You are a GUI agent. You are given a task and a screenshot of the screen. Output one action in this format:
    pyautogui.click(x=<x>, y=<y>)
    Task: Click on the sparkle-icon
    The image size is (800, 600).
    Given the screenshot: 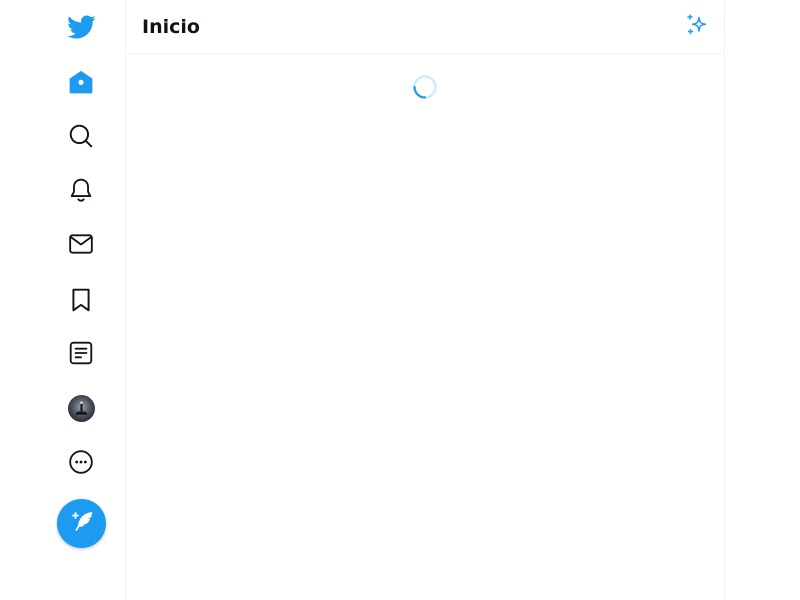 What is the action you would take?
    pyautogui.click(x=697, y=27)
    